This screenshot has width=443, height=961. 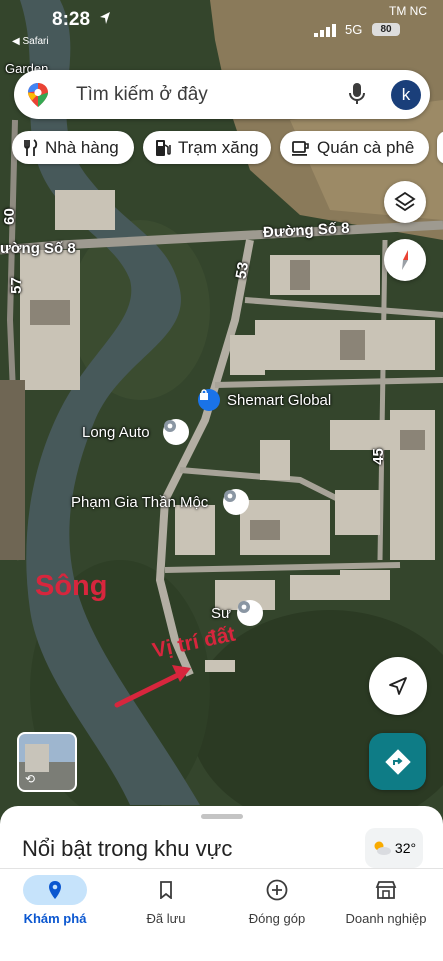 I want to click on place-pin-pham-gia, so click(x=236, y=502).